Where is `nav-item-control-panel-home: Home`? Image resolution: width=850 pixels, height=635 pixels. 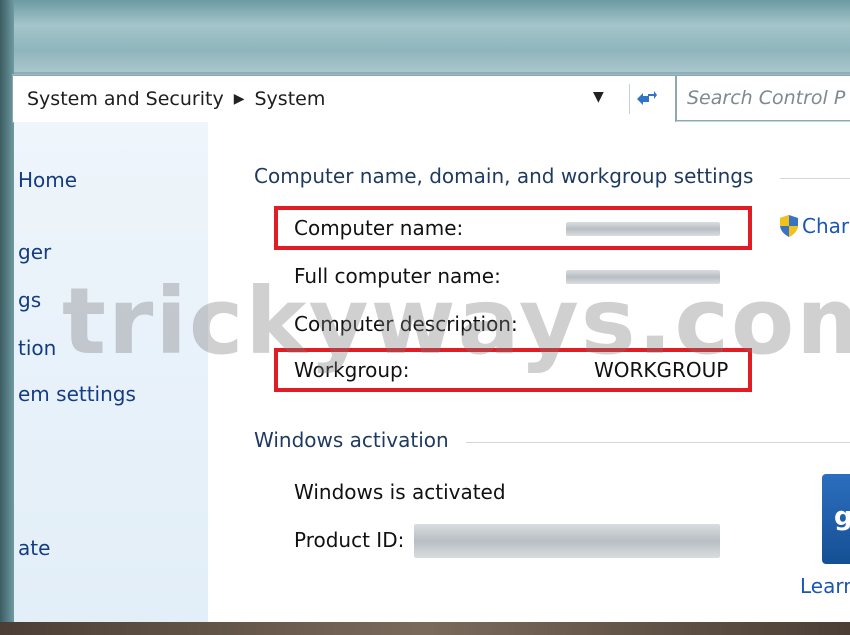
nav-item-control-panel-home: Home is located at coordinates (47, 180).